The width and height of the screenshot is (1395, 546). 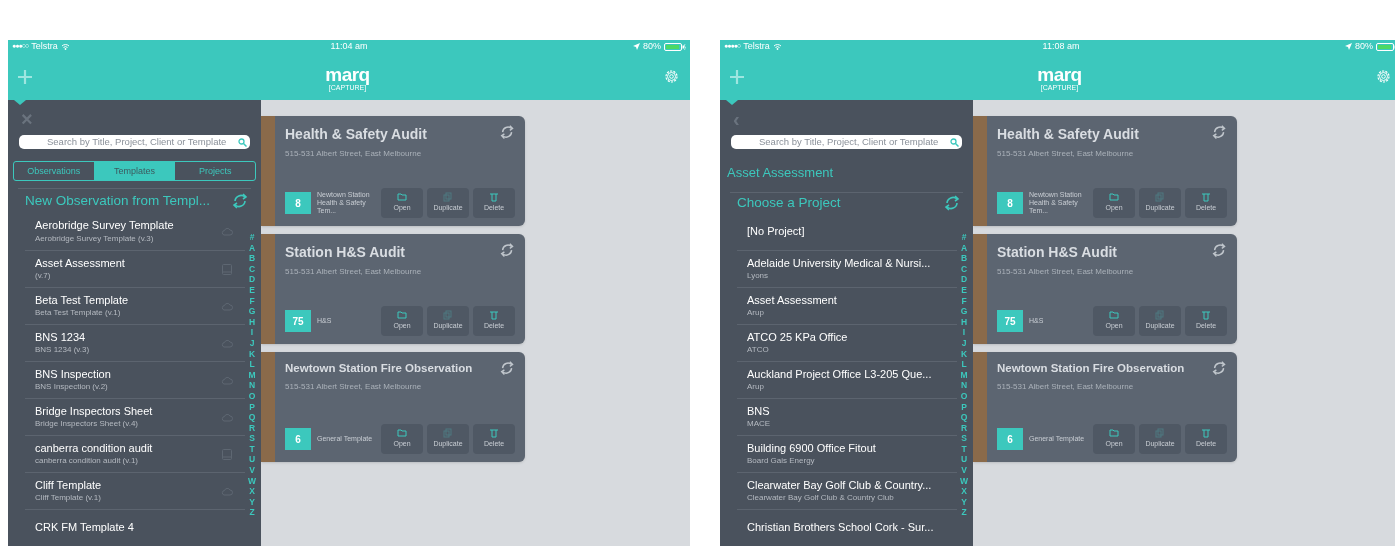 What do you see at coordinates (135, 342) in the screenshot?
I see `list-item: BNS 1234 BNS 1234 (v.3)` at bounding box center [135, 342].